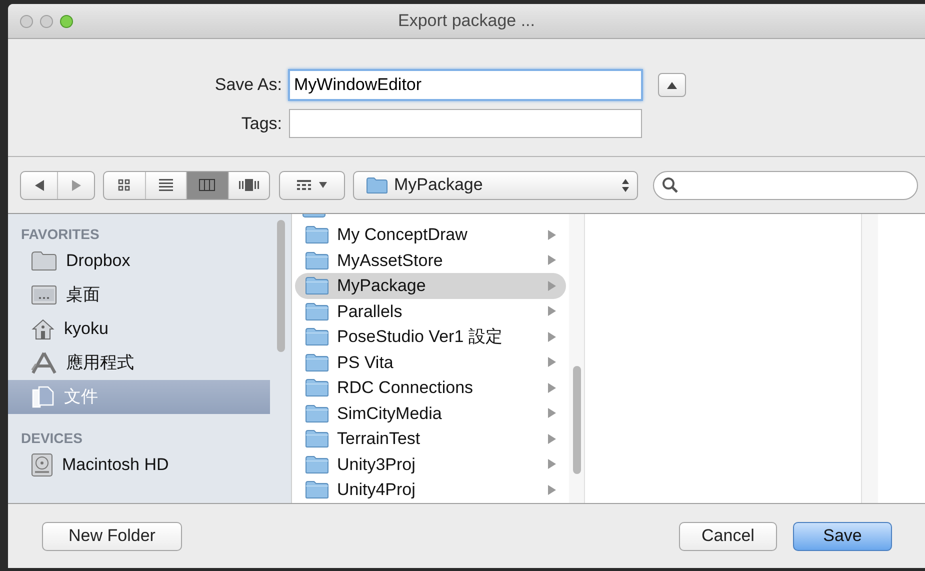 The height and width of the screenshot is (571, 925). Describe the element at coordinates (66, 21) in the screenshot. I see `zoom-button` at that location.